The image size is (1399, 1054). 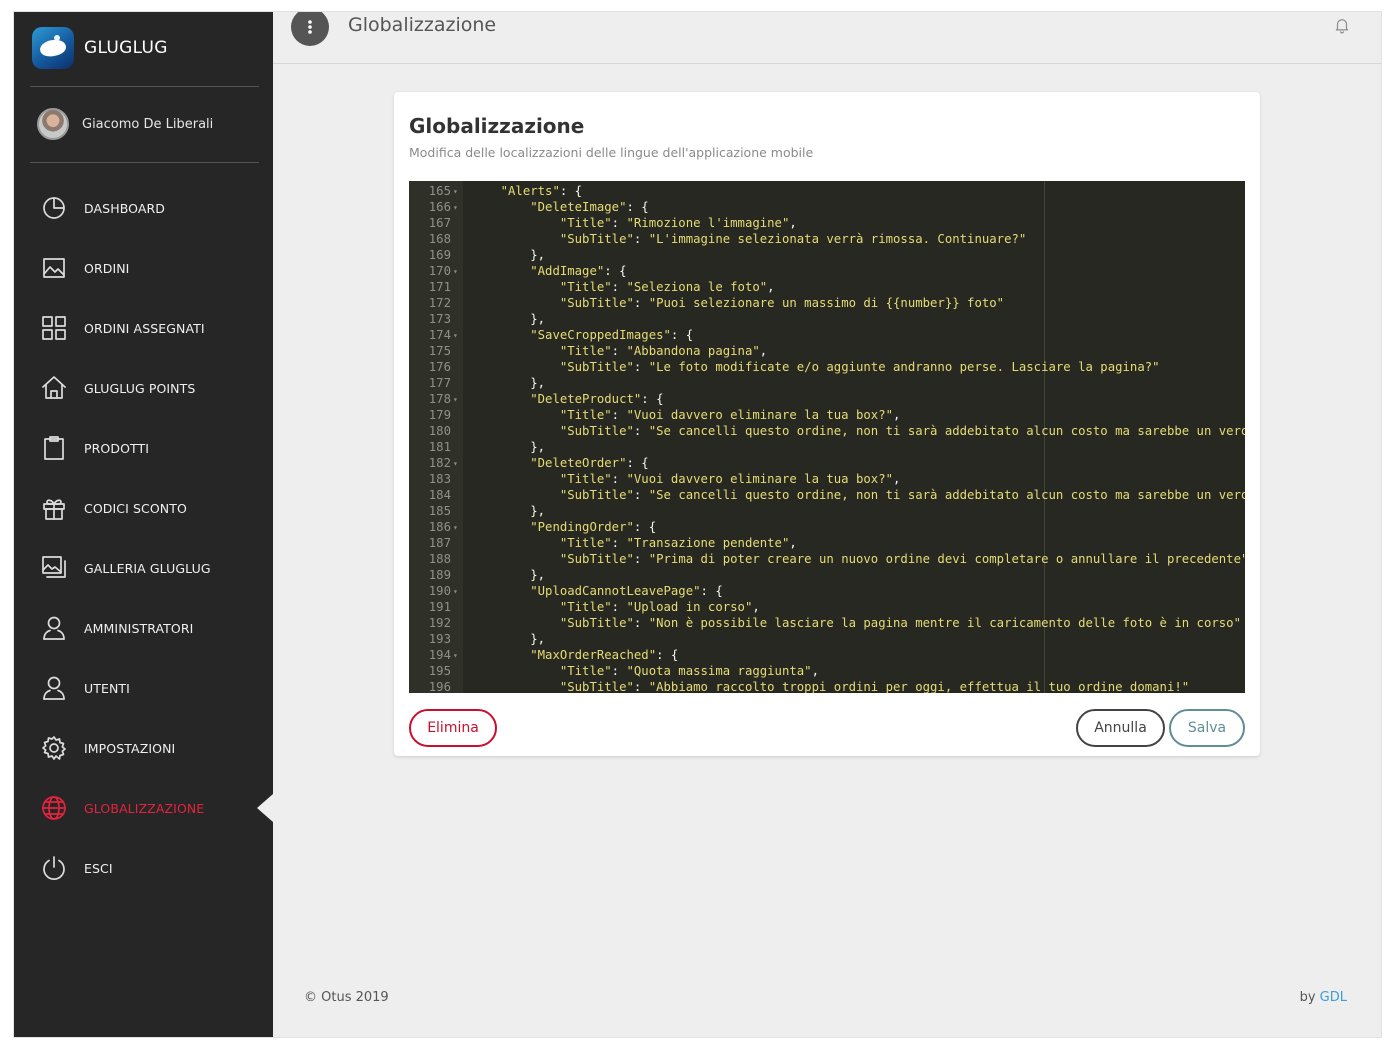 What do you see at coordinates (143, 868) in the screenshot?
I see `sidebar-item-esci: ESCI` at bounding box center [143, 868].